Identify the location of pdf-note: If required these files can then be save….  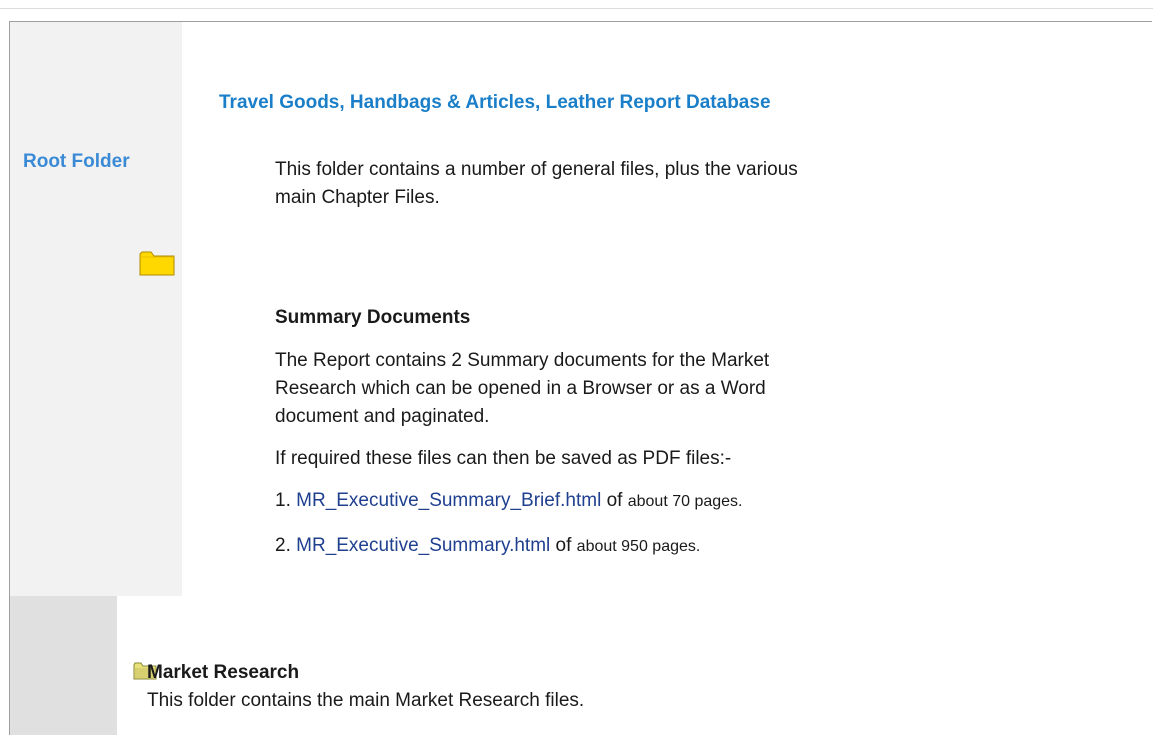
(503, 458).